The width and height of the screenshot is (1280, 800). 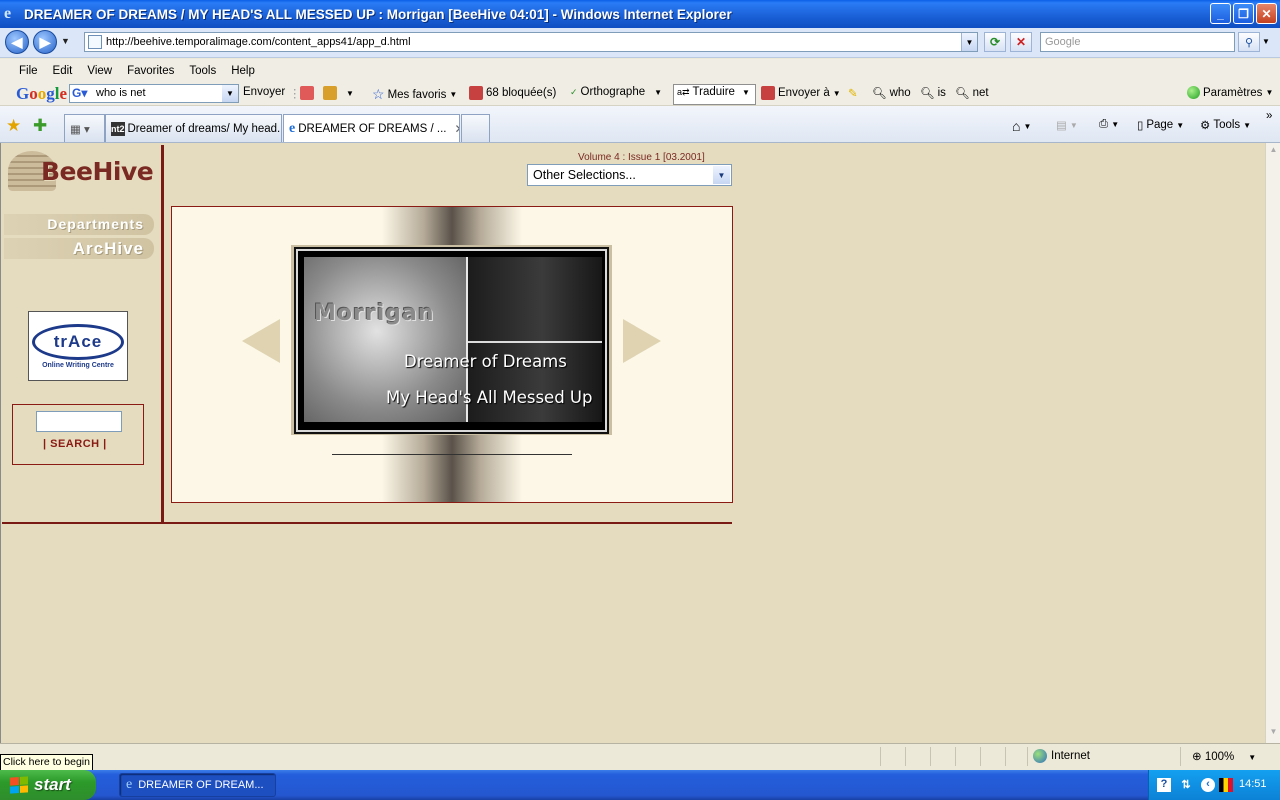 I want to click on google-send-button: Envoyer, so click(x=264, y=92).